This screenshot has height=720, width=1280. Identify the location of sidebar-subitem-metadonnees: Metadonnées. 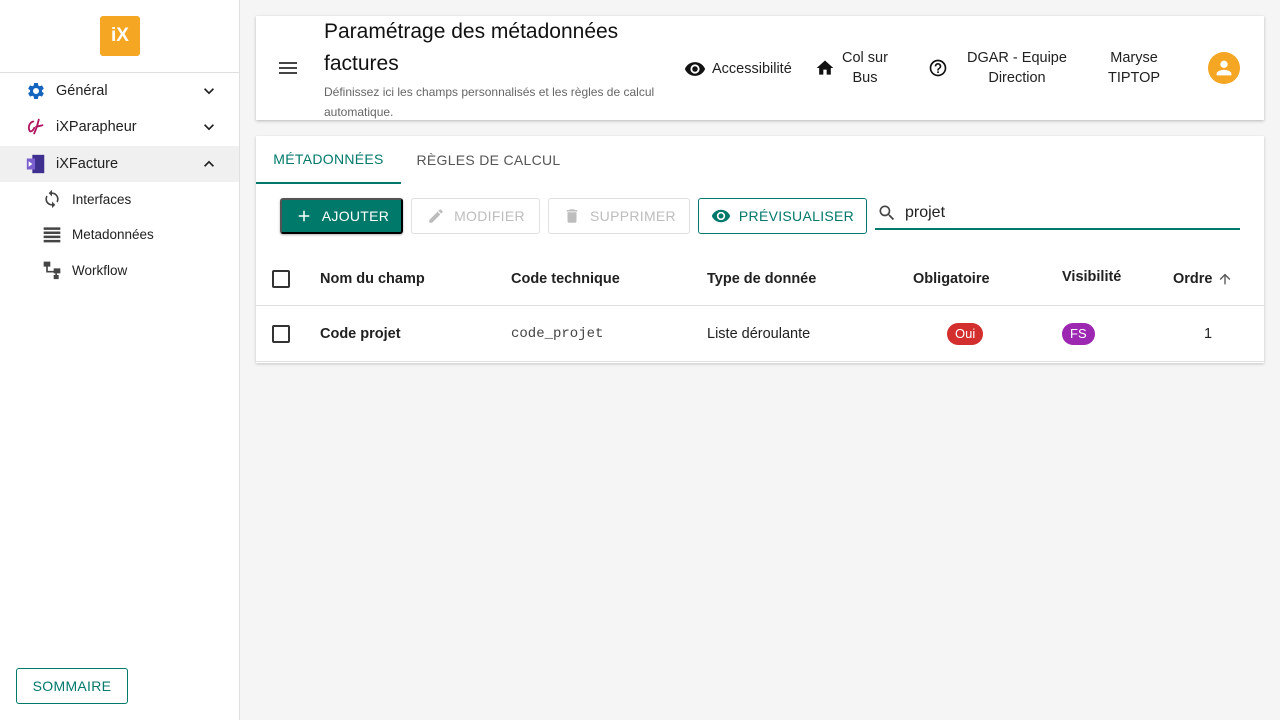
(119, 234).